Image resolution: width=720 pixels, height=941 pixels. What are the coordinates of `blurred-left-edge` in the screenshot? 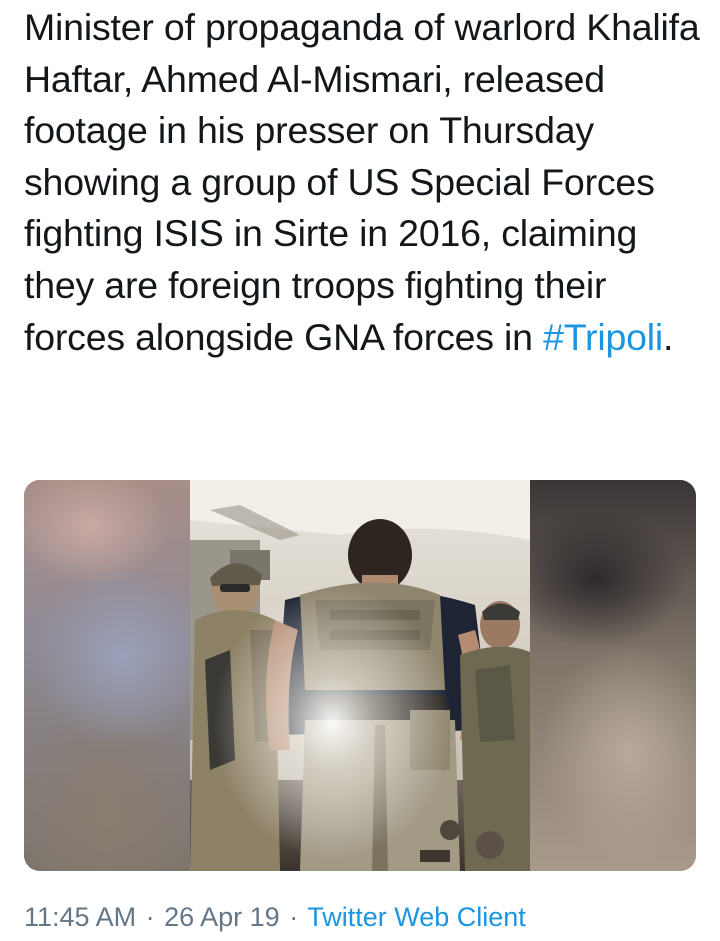 It's located at (107, 675).